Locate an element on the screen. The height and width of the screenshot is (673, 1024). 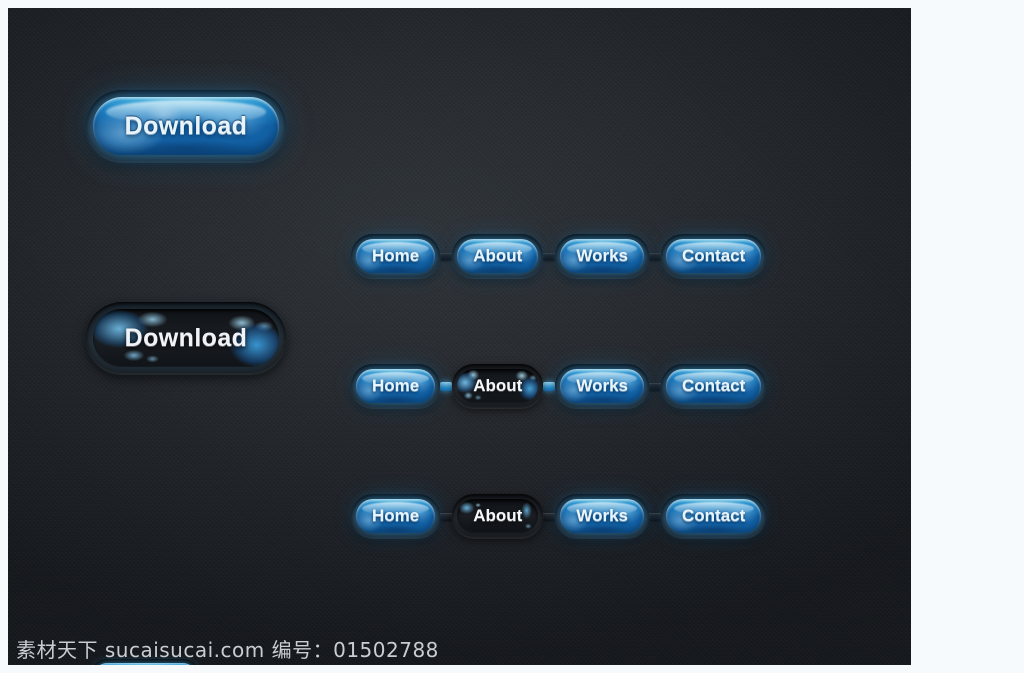
nav-pill-surface: About is located at coordinates (498, 256).